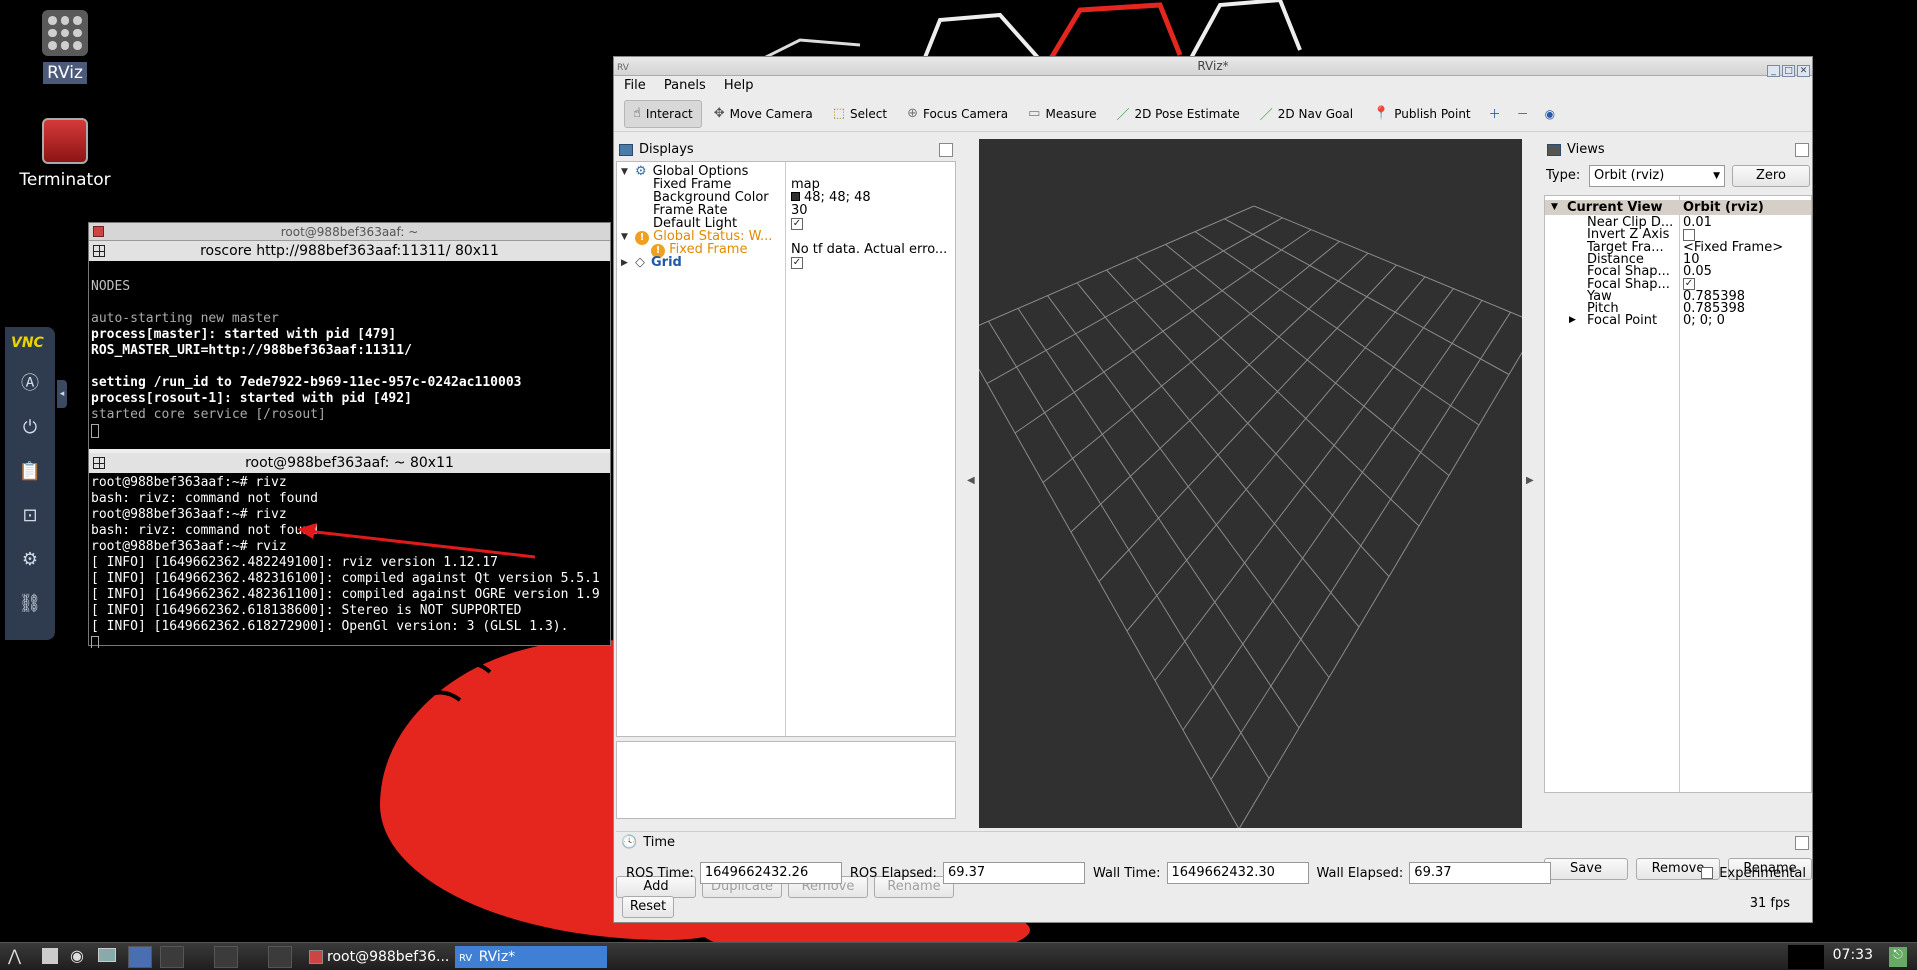 Image resolution: width=1917 pixels, height=970 pixels. I want to click on file-manager-icon, so click(50, 956).